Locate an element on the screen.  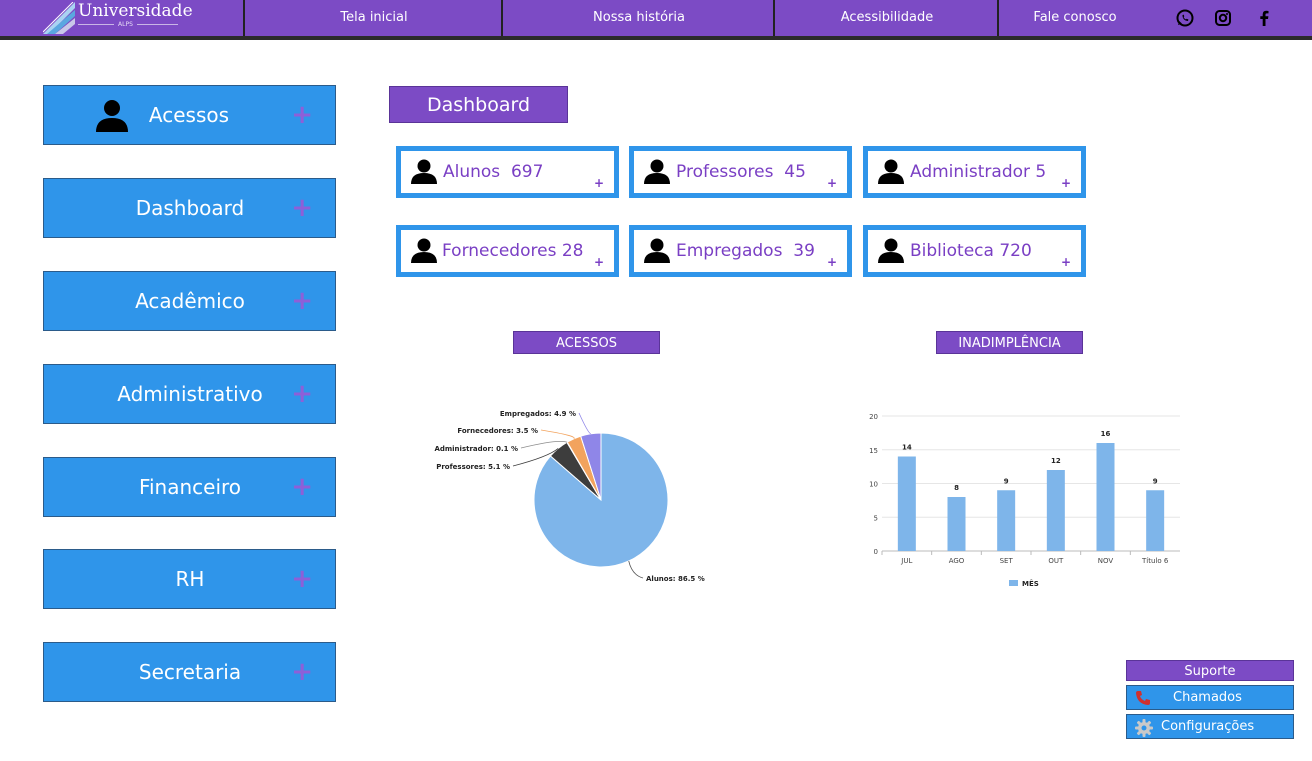
stat-card-label: Biblioteca is located at coordinates (952, 251).